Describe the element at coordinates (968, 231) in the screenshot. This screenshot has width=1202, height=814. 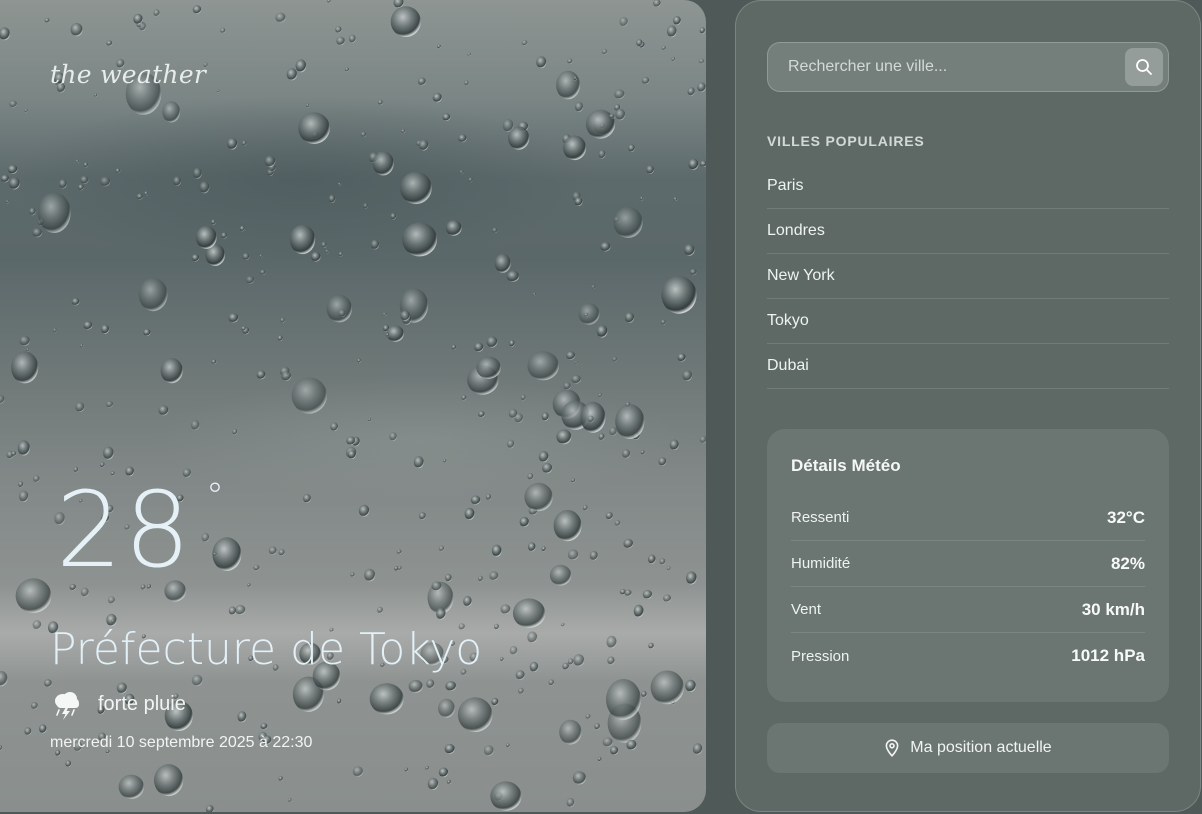
I see `city-item-londres: Londres` at that location.